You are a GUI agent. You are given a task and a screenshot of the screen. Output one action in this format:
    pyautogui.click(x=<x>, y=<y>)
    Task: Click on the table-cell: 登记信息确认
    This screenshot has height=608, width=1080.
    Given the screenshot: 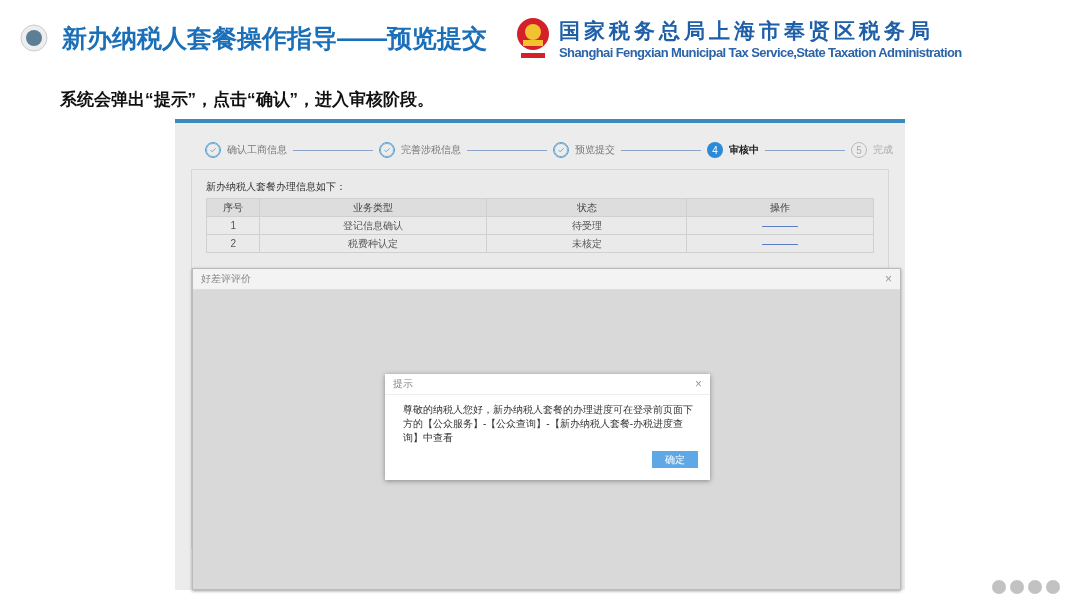 What is the action you would take?
    pyautogui.click(x=373, y=225)
    